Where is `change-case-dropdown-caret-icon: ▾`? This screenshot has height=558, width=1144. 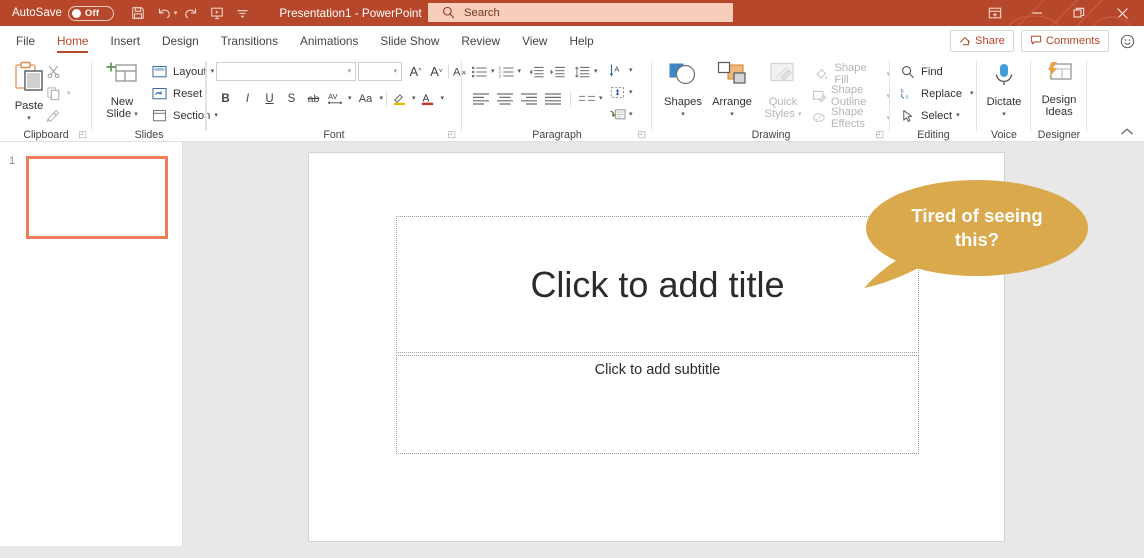 change-case-dropdown-caret-icon: ▾ is located at coordinates (382, 98).